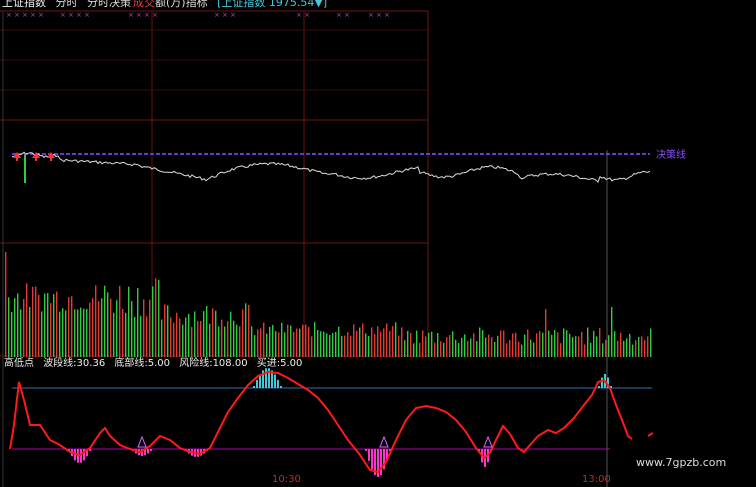 The image size is (756, 487). What do you see at coordinates (272, 4) in the screenshot?
I see `index-quote: [上证指数 1975.54▼]` at bounding box center [272, 4].